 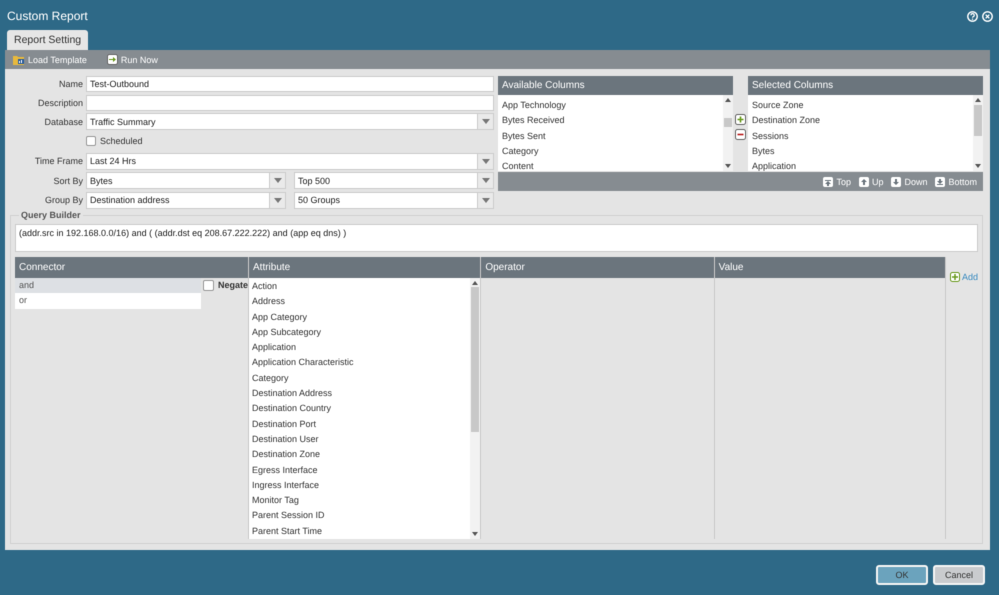 I want to click on dropdown-field: Bytes, so click(x=186, y=181).